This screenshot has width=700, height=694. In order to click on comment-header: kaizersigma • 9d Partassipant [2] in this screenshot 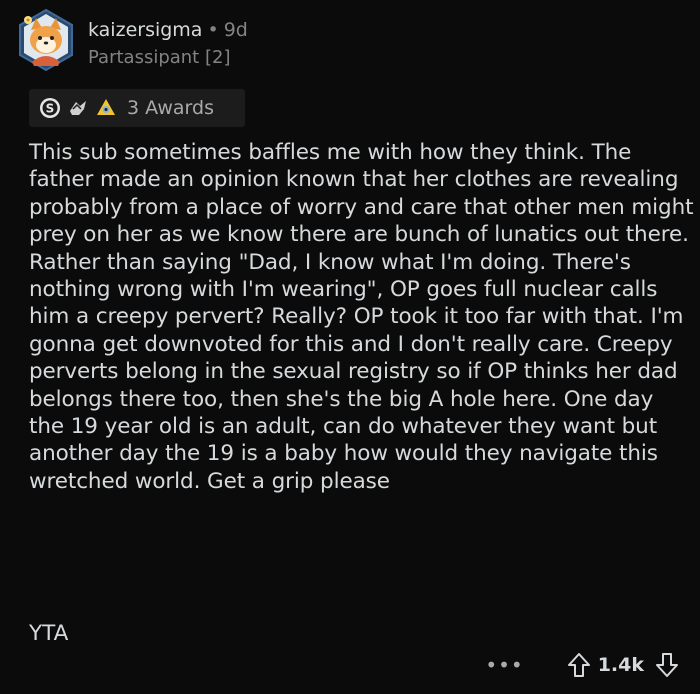, I will do `click(131, 40)`.